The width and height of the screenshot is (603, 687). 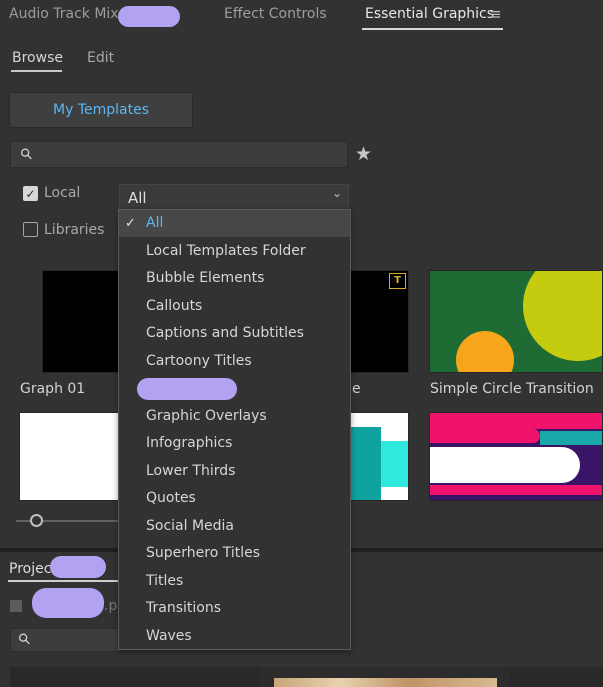 What do you see at coordinates (385, 682) in the screenshot?
I see `project-item-image` at bounding box center [385, 682].